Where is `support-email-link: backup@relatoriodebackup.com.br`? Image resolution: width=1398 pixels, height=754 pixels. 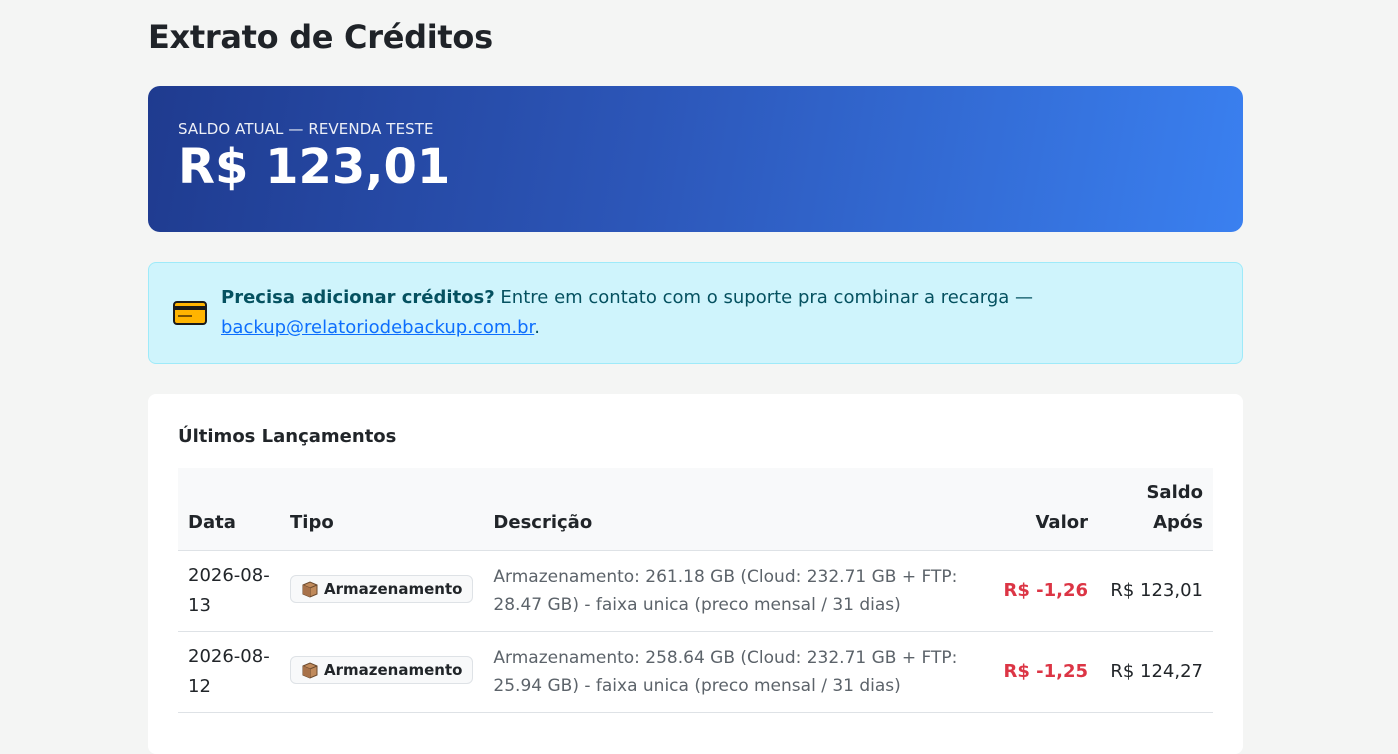 support-email-link: backup@relatoriodebackup.com.br is located at coordinates (377, 327).